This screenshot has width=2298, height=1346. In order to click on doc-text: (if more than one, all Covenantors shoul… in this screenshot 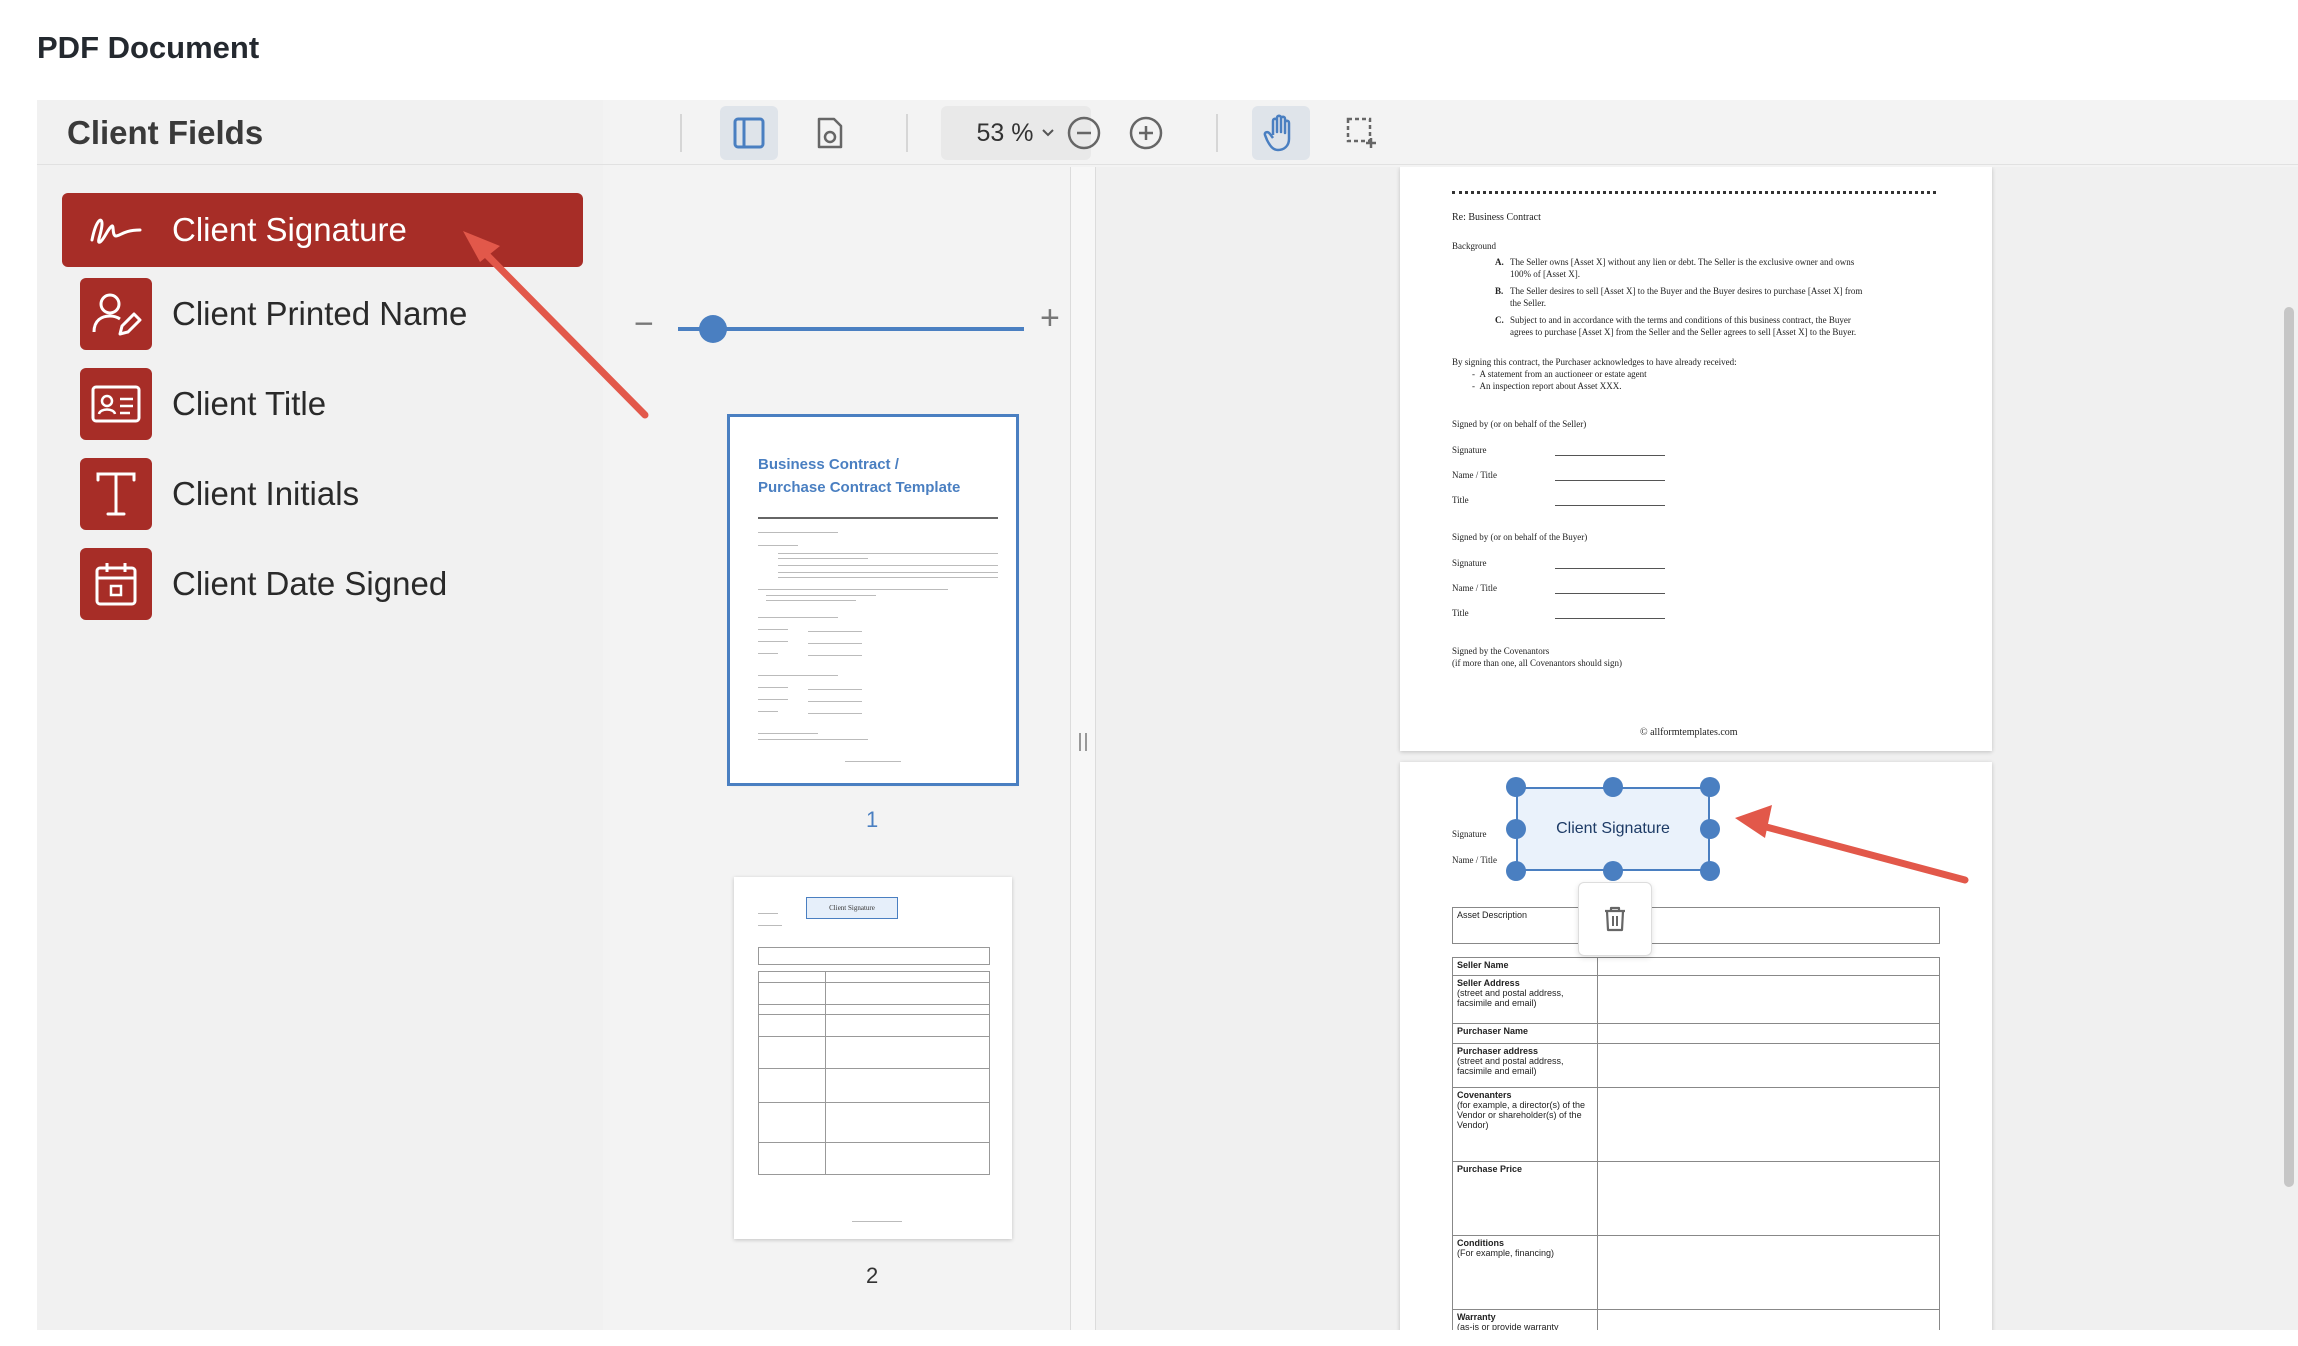, I will do `click(1537, 663)`.